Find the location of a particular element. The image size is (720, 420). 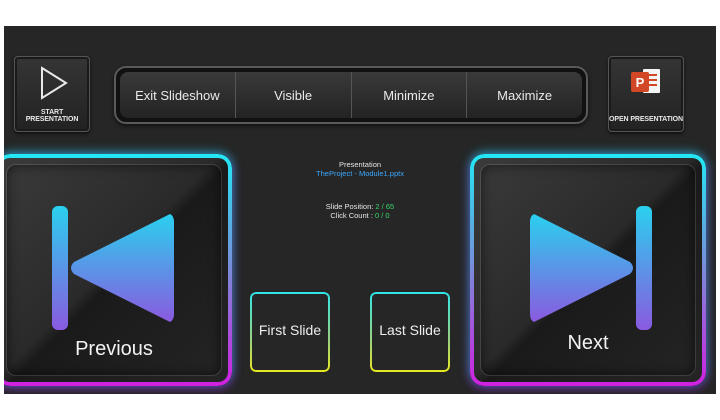

start-presentation-label: START PRESENTATION is located at coordinates (52, 116).